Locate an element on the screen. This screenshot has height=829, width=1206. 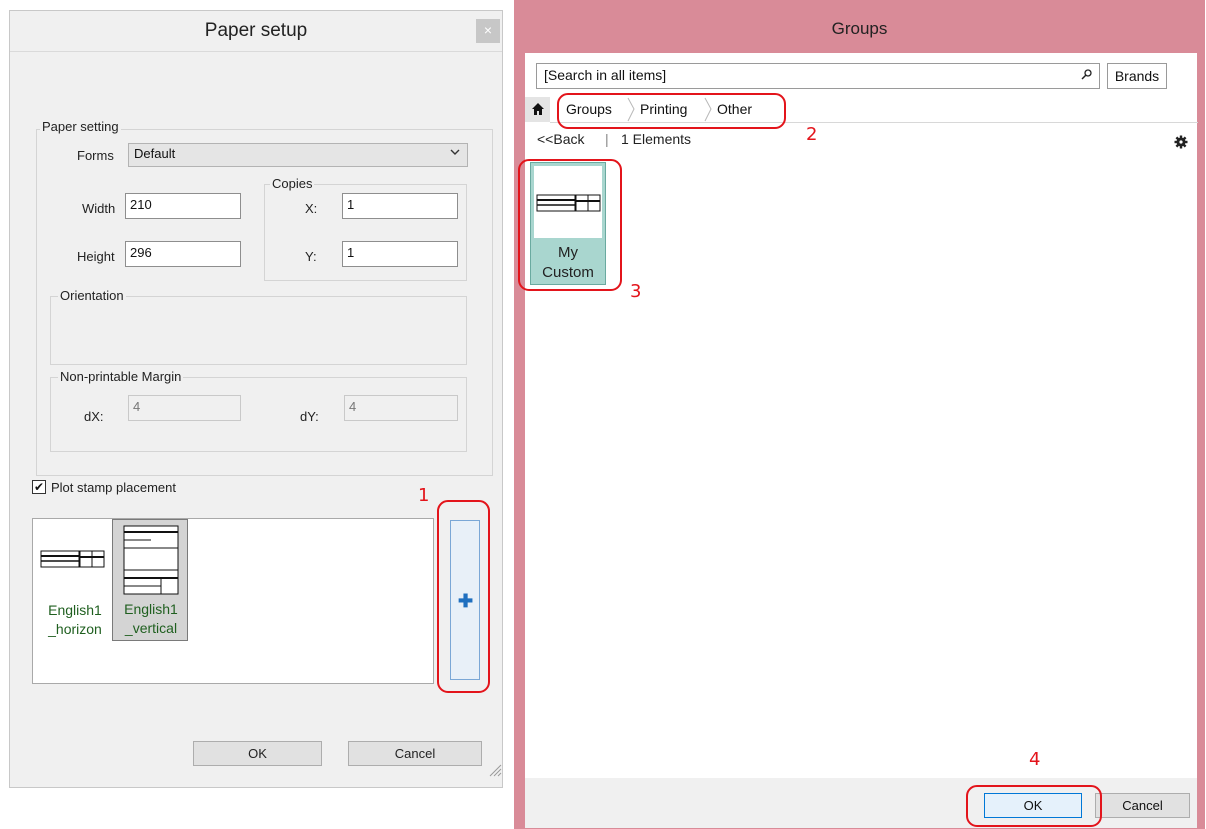
resize-grip-icon is located at coordinates (495, 770).